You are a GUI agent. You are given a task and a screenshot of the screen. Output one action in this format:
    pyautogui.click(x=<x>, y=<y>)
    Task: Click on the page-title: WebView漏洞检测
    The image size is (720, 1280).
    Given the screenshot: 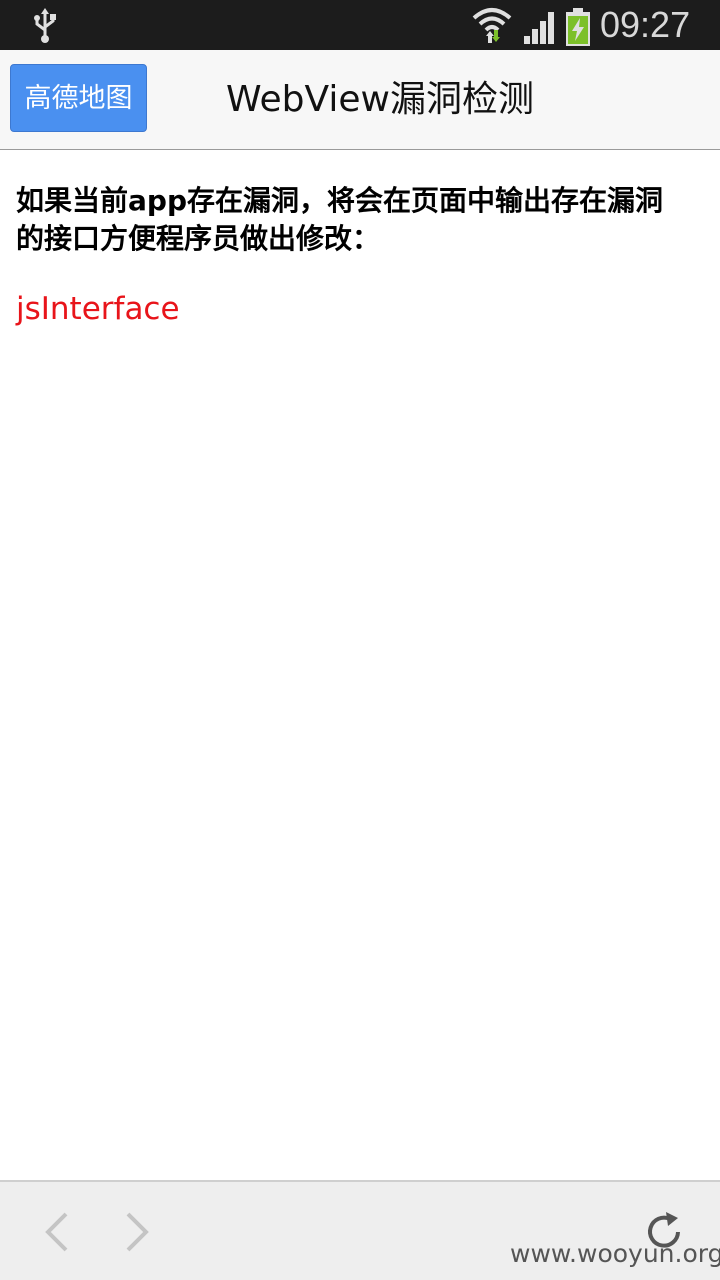 What is the action you would take?
    pyautogui.click(x=380, y=99)
    